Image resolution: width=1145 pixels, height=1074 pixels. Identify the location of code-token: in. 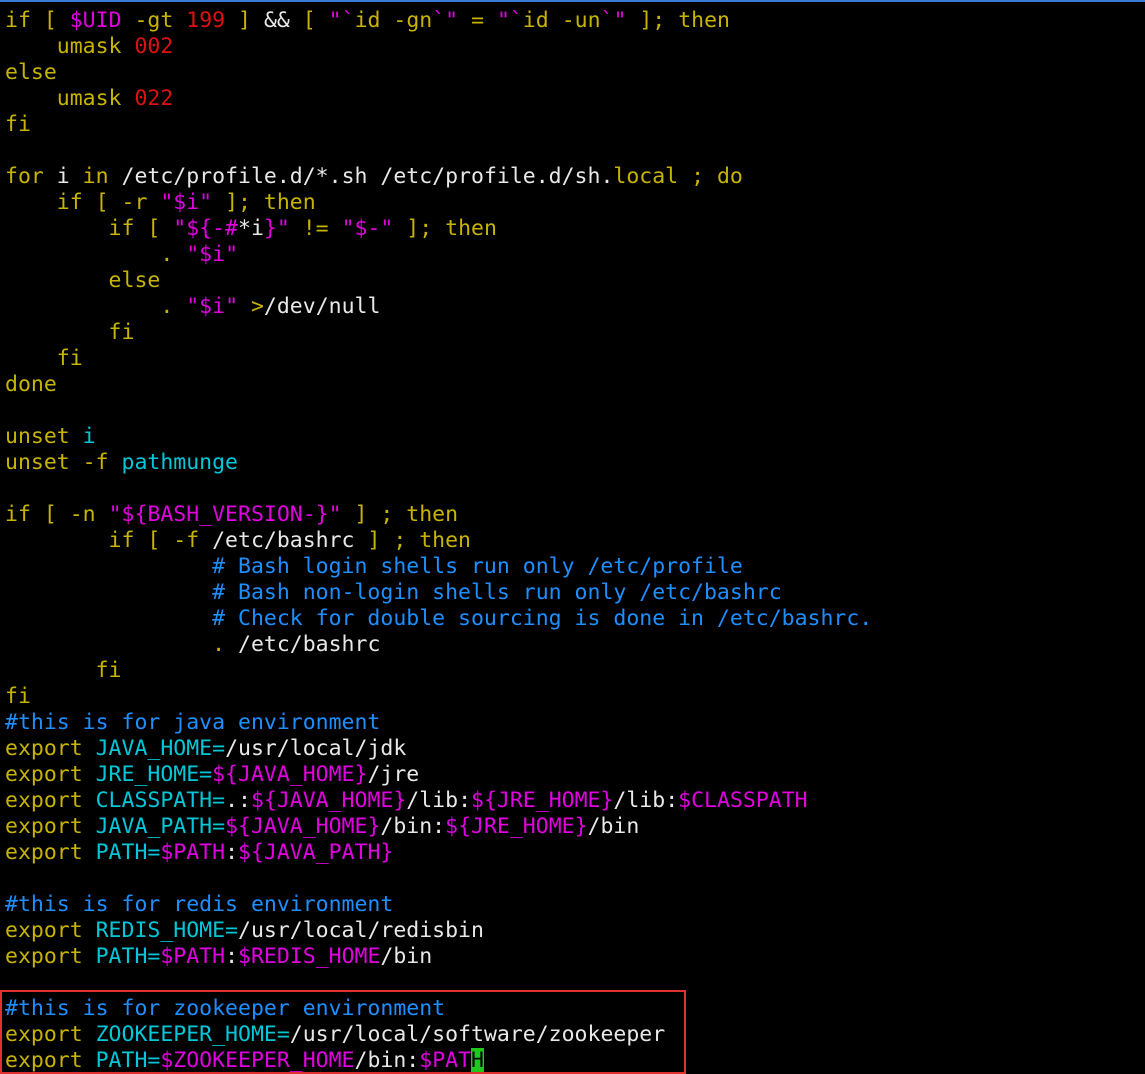
(102, 176).